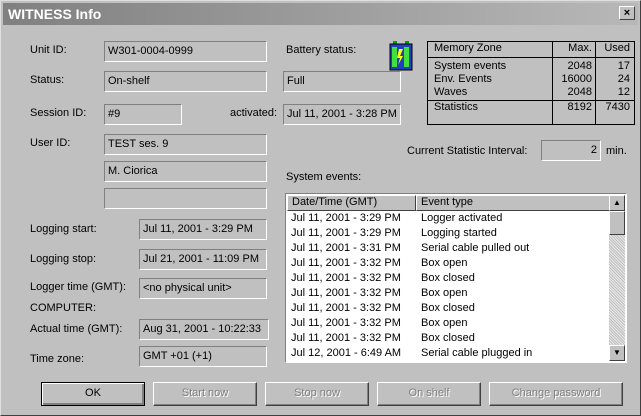 The image size is (641, 416). I want to click on logger-time-label: Logger time (GMT):, so click(78, 287).